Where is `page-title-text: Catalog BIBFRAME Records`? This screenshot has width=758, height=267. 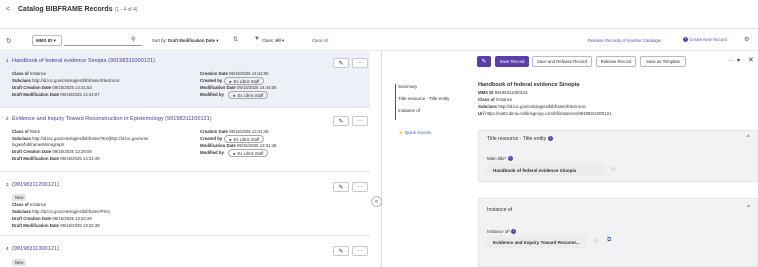 page-title-text: Catalog BIBFRAME Records is located at coordinates (65, 9).